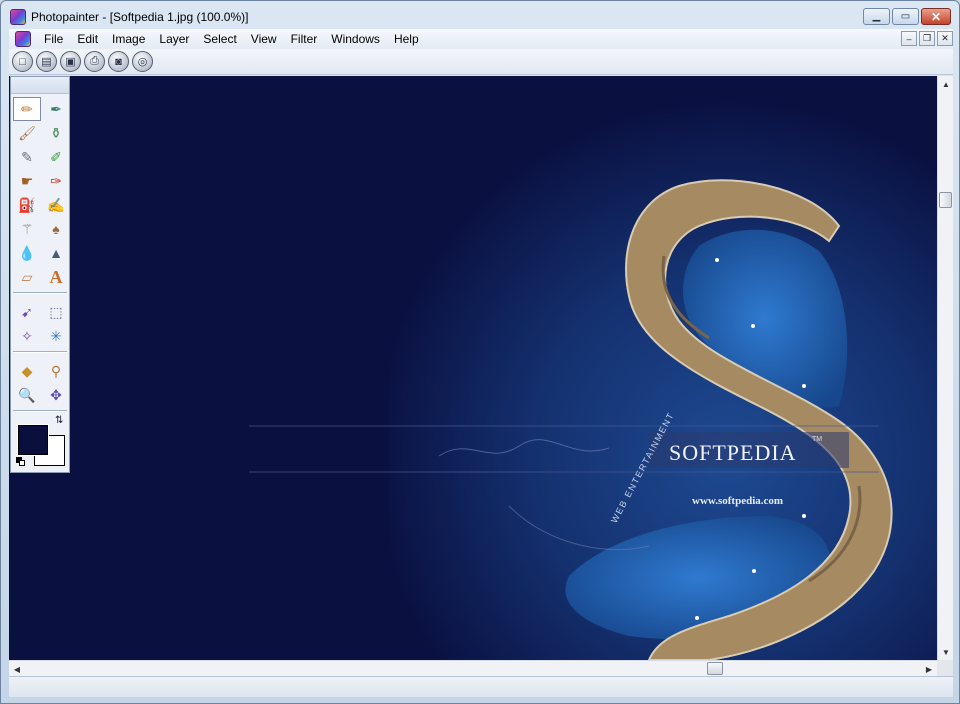 The height and width of the screenshot is (704, 960). Describe the element at coordinates (876, 16) in the screenshot. I see `minimize-button: ▁` at that location.